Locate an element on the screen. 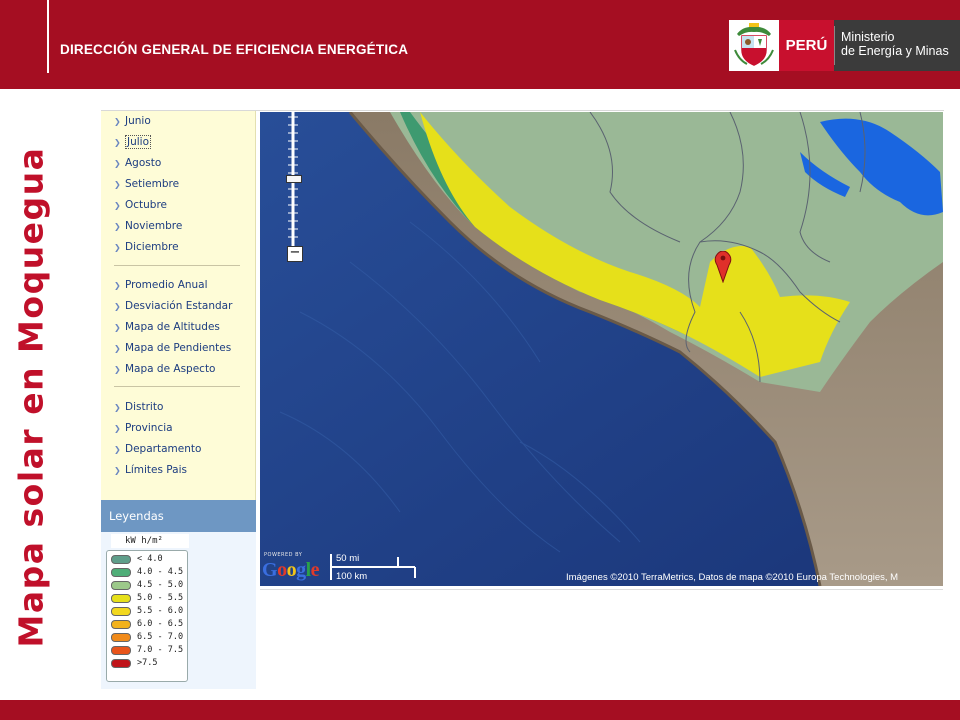  logo-ministry-line2: de Energía y Minas is located at coordinates (895, 51).